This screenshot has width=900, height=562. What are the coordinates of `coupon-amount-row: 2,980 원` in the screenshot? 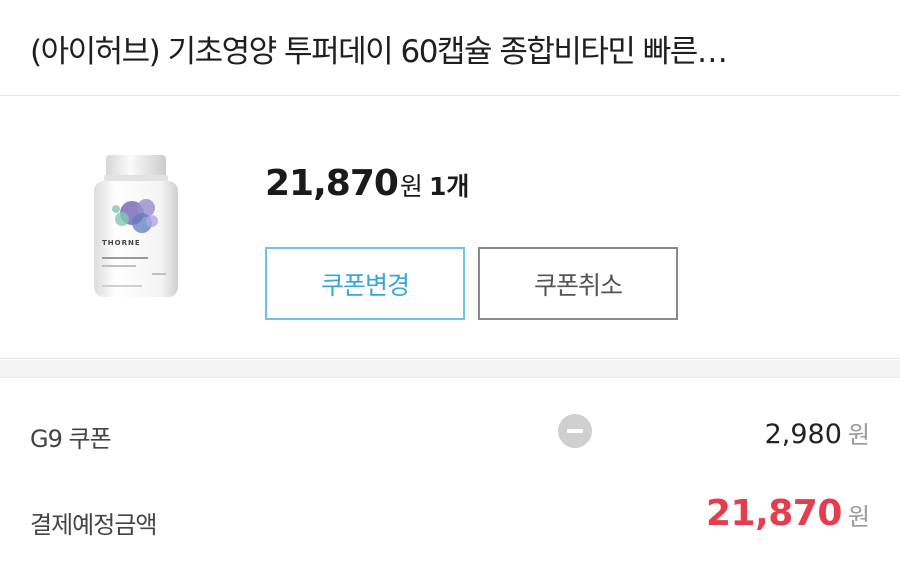 It's located at (817, 432).